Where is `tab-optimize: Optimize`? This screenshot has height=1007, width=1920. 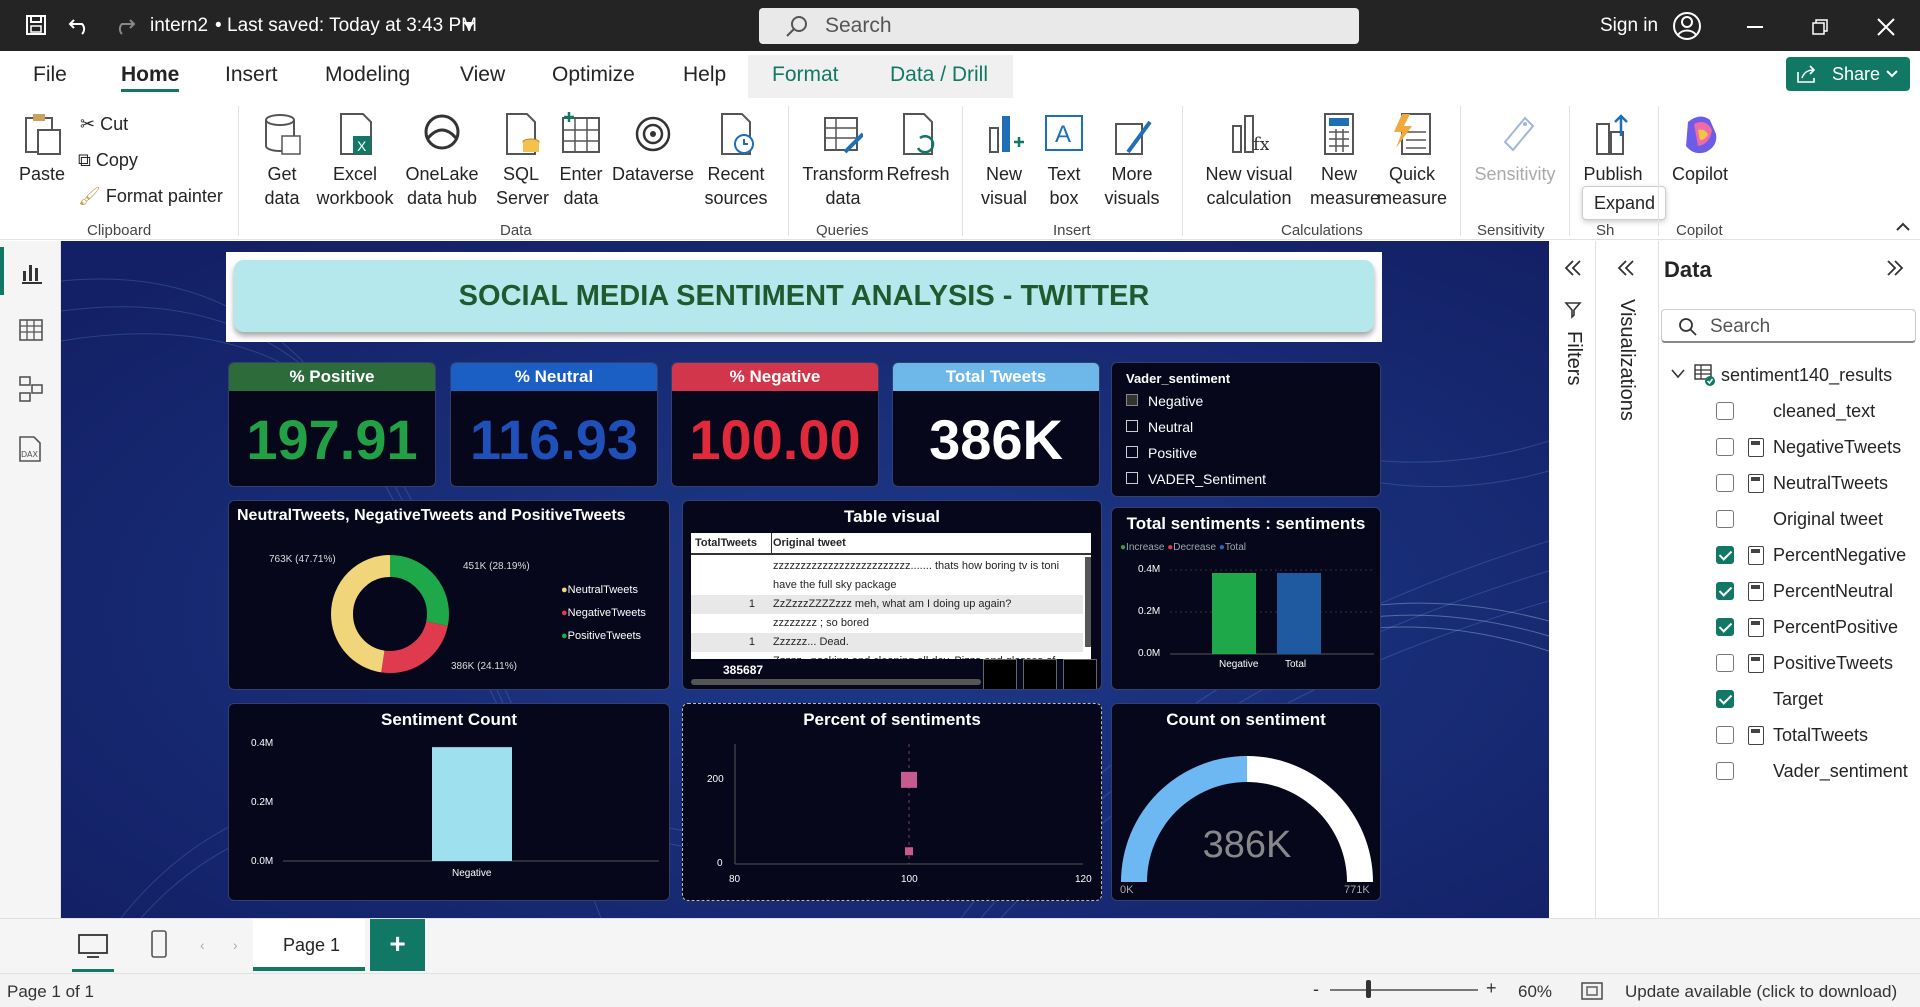 tab-optimize: Optimize is located at coordinates (593, 75).